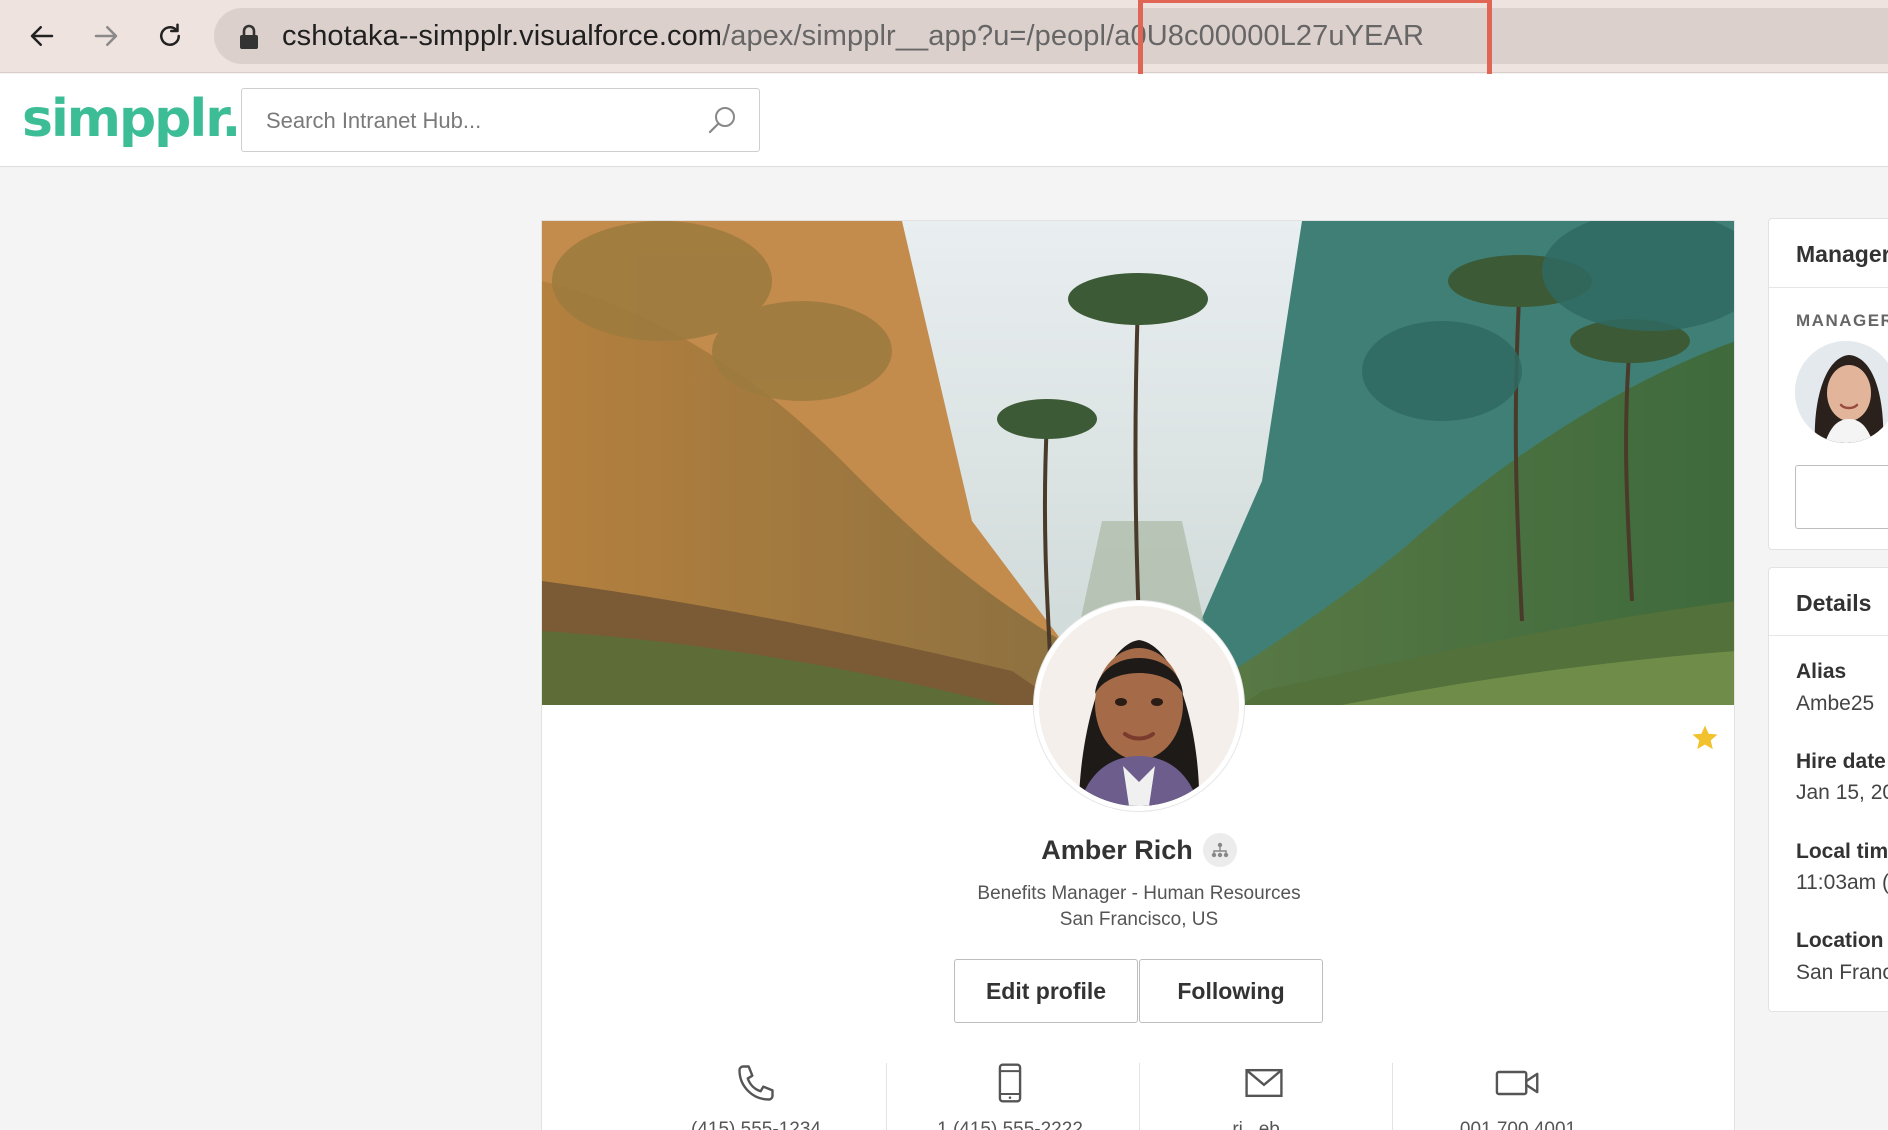 This screenshot has width=1888, height=1130. Describe the element at coordinates (1840, 940) in the screenshot. I see `detail-label-location: Location` at that location.